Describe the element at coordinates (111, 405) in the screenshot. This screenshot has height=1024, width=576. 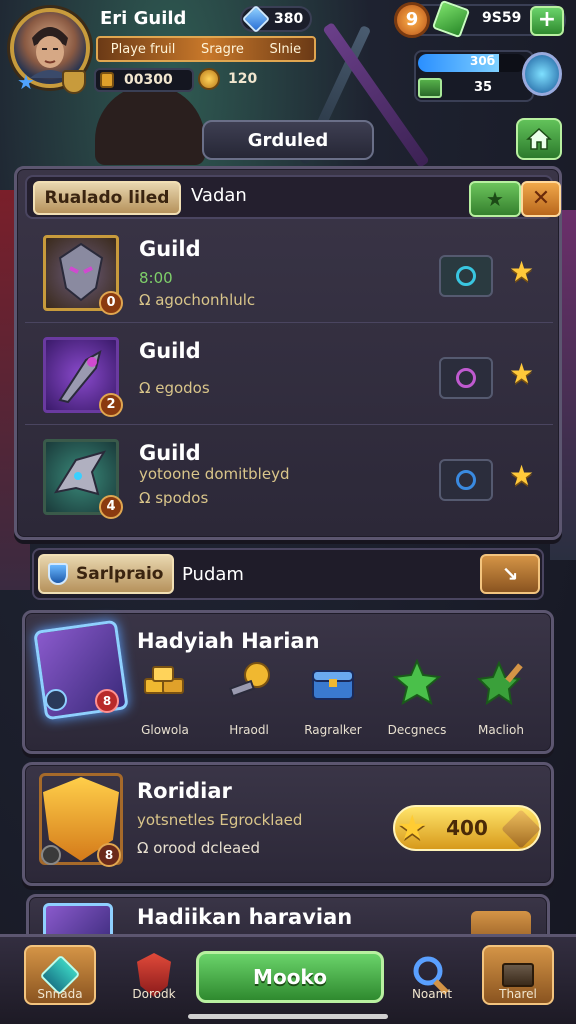
I see `guild-level-badge: 2` at that location.